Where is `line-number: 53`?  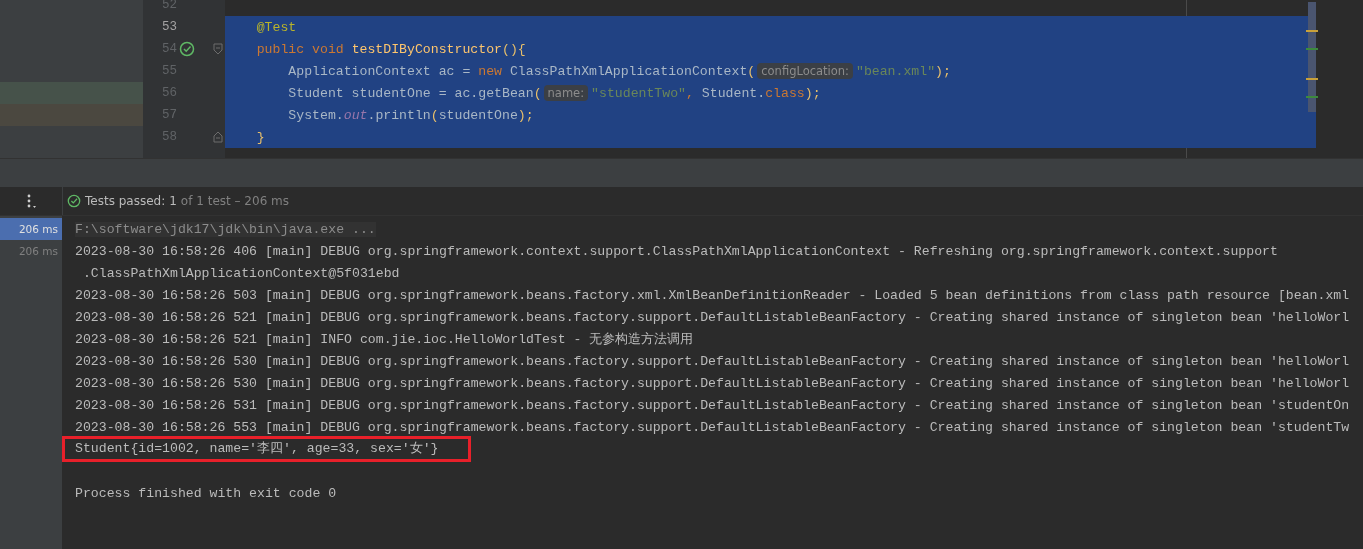
line-number: 53 is located at coordinates (169, 27).